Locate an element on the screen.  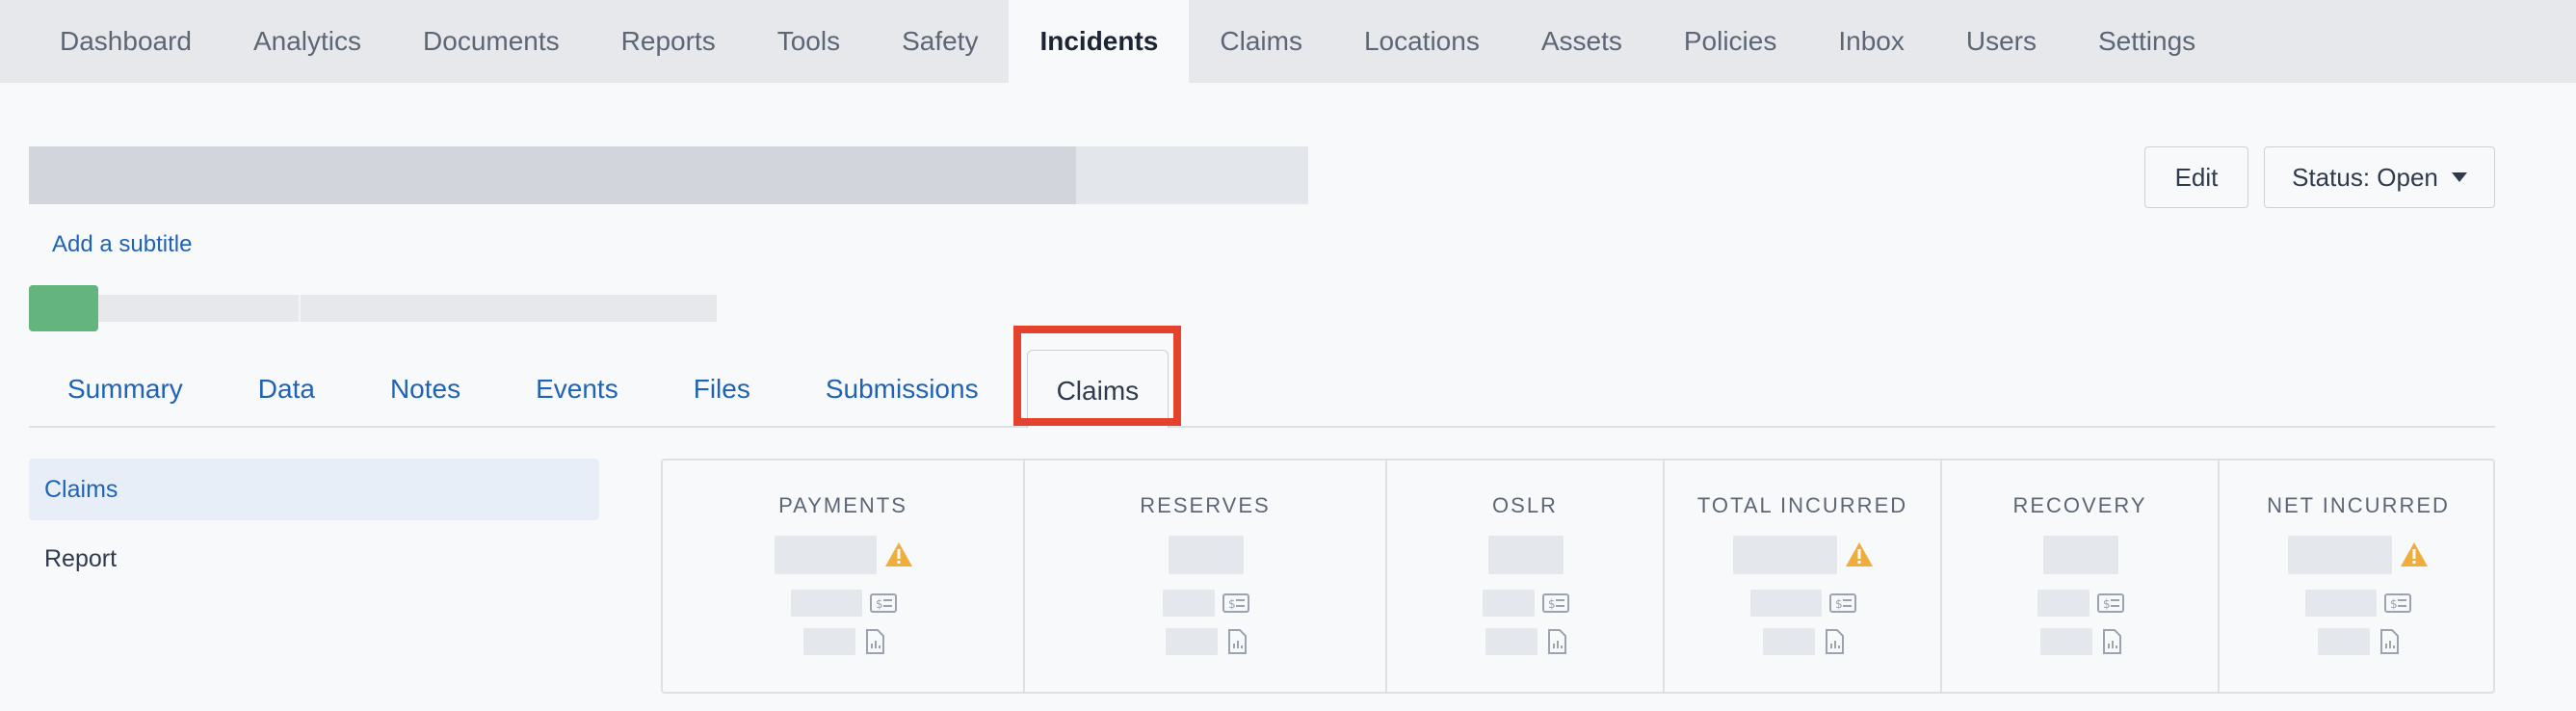
tab-summary: Summary is located at coordinates (125, 400).